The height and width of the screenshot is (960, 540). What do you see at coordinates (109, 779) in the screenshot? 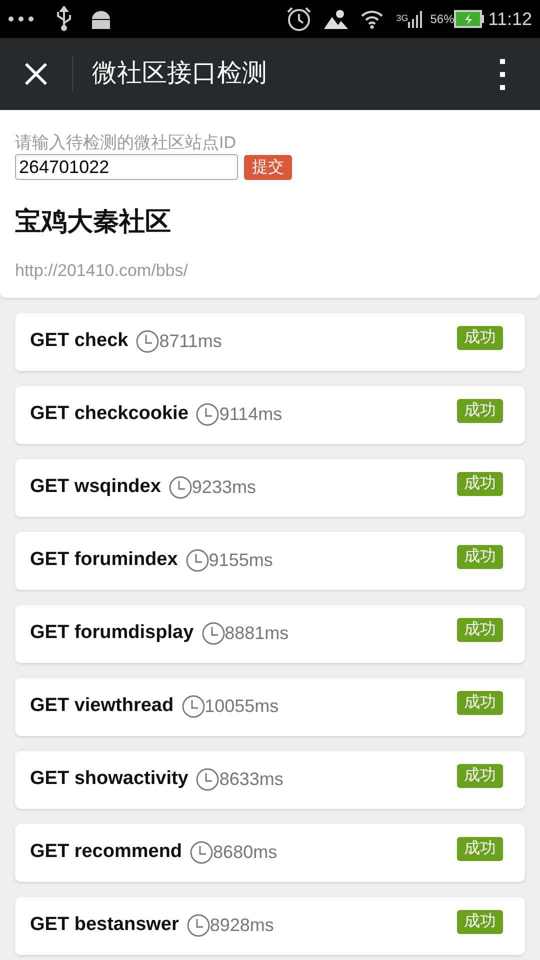
I see `endpoint-name: GET showactivity` at bounding box center [109, 779].